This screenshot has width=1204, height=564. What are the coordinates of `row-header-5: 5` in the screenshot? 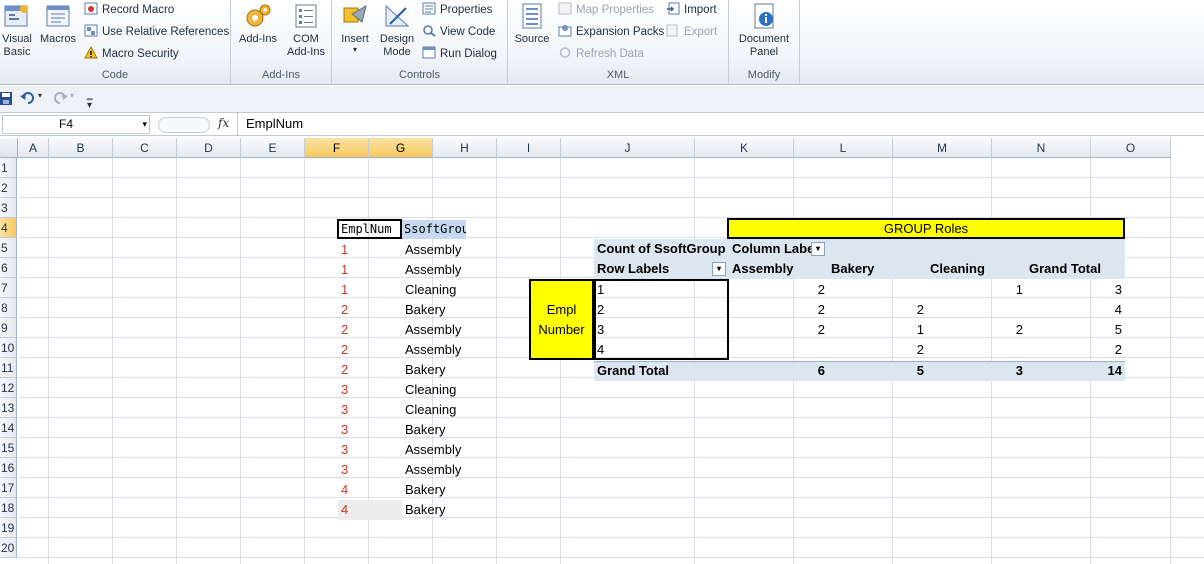 It's located at (8, 248).